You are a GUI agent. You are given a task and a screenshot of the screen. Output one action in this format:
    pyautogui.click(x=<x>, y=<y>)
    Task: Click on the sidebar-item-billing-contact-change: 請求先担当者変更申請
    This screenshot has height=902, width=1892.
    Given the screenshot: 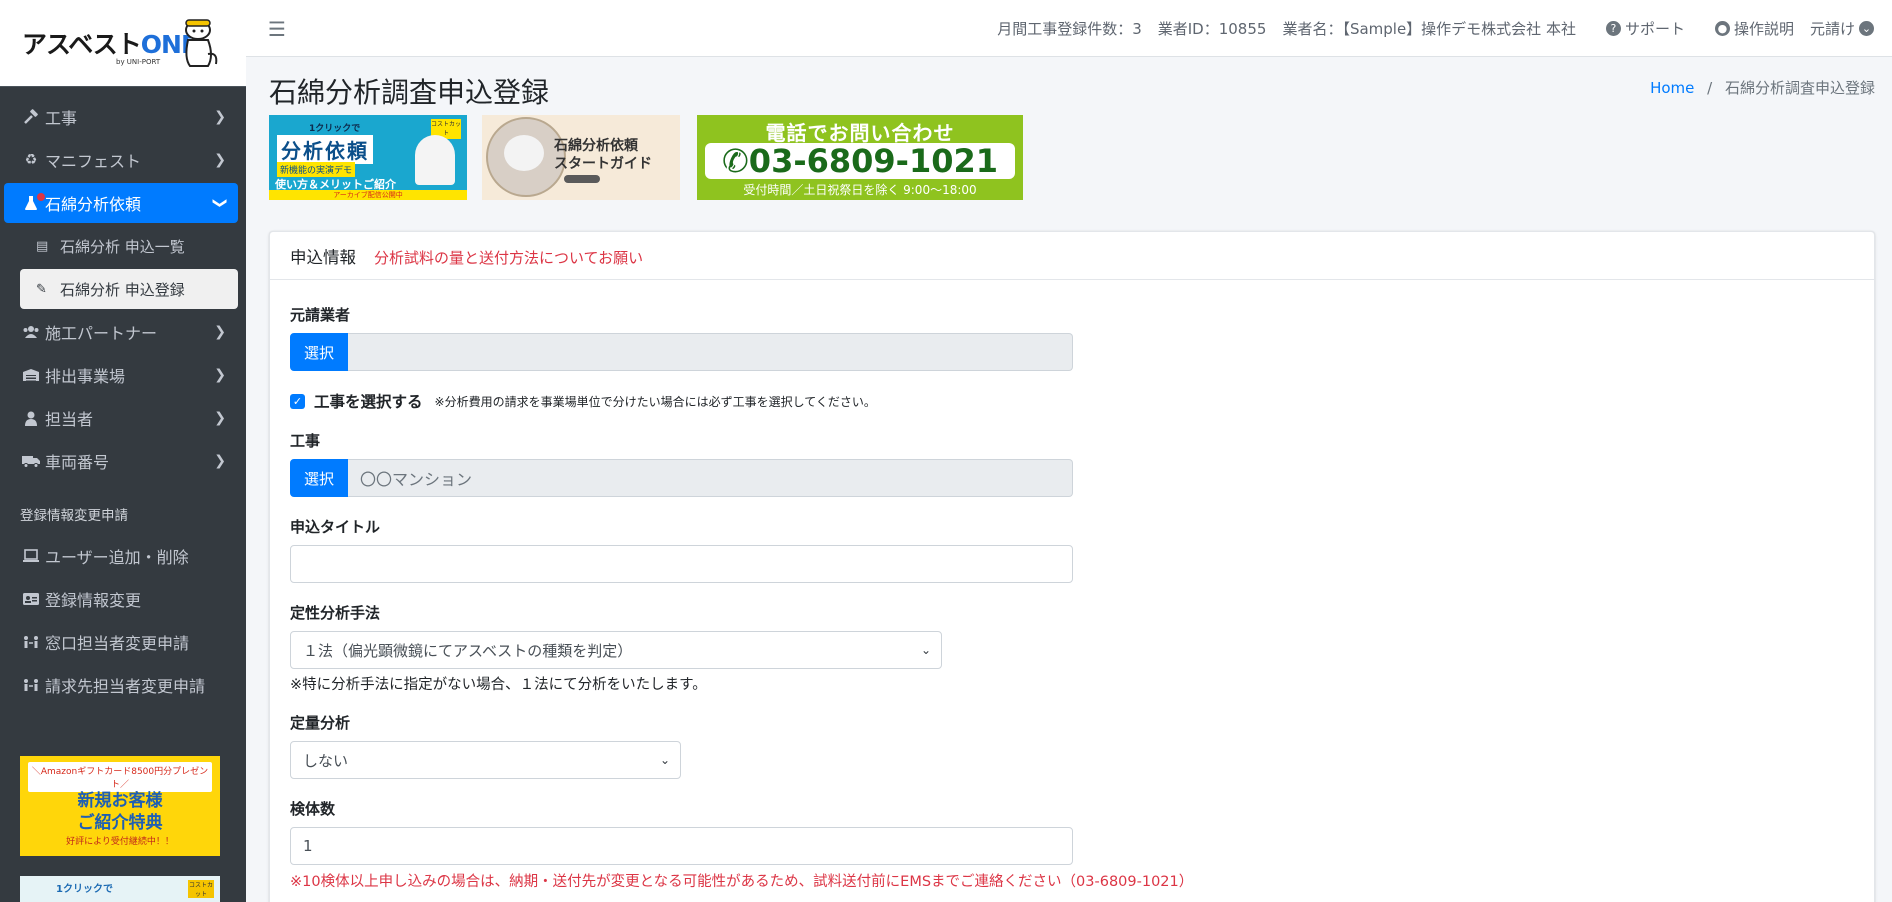 What is the action you would take?
    pyautogui.click(x=121, y=685)
    